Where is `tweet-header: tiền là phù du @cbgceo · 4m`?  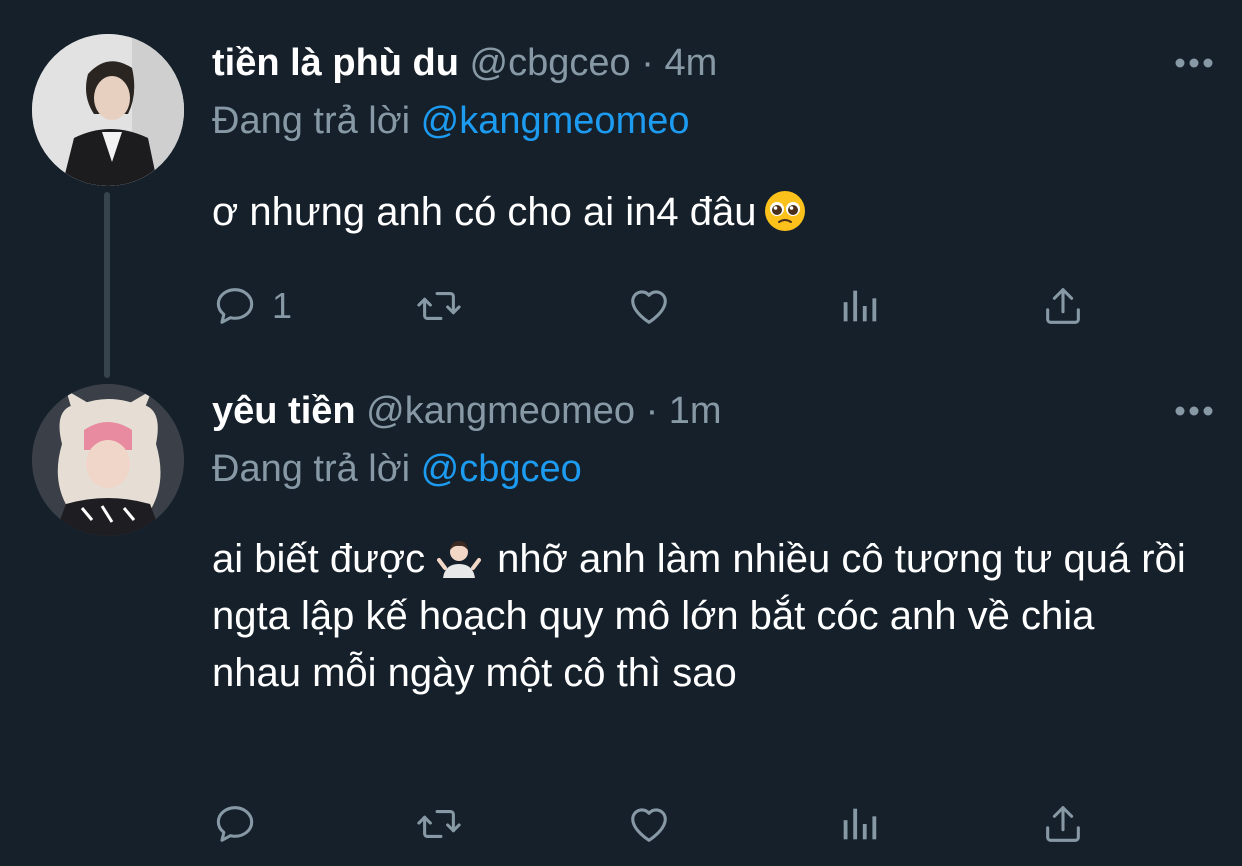
tweet-header: tiền là phù du @cbgceo · 4m is located at coordinates (464, 63).